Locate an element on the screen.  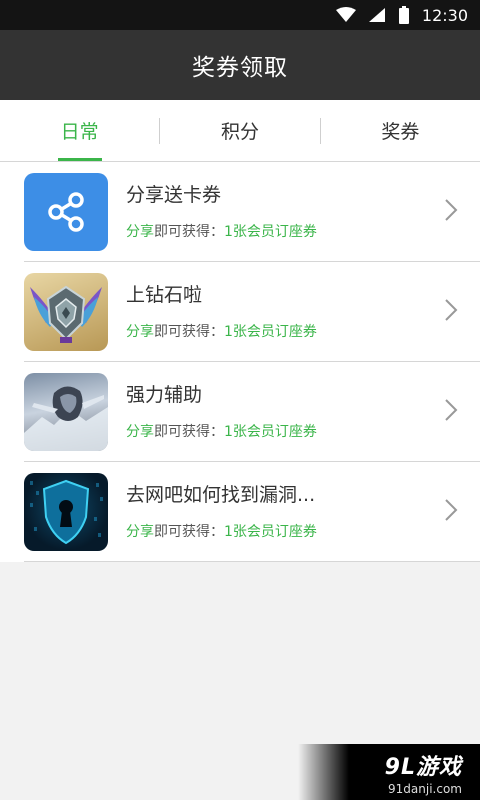
list-item: 去网吧如何找到漏洞... 分享即可获得：1张会员订座券 is located at coordinates (252, 512).